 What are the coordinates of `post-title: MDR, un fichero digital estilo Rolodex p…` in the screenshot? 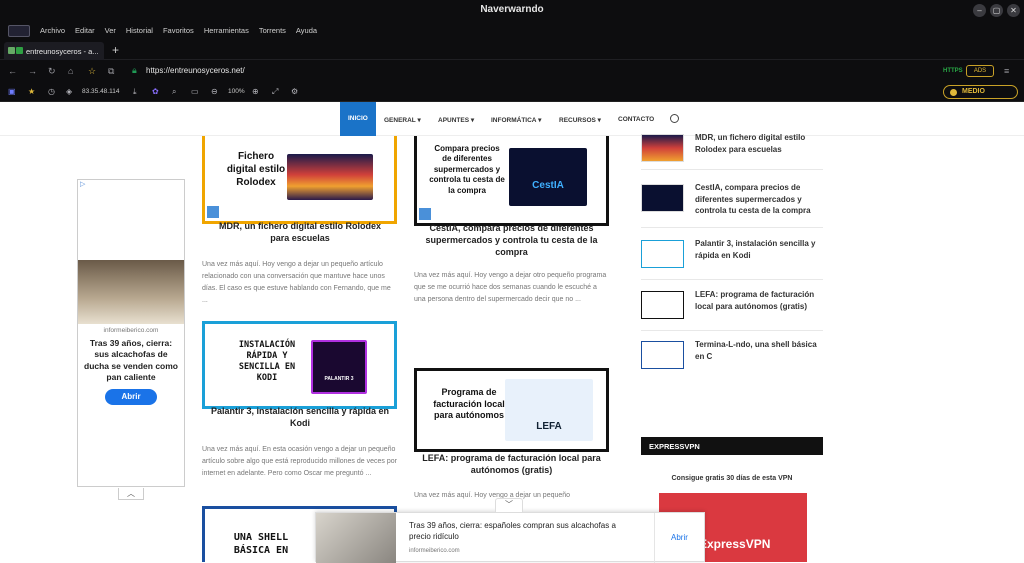 It's located at (300, 232).